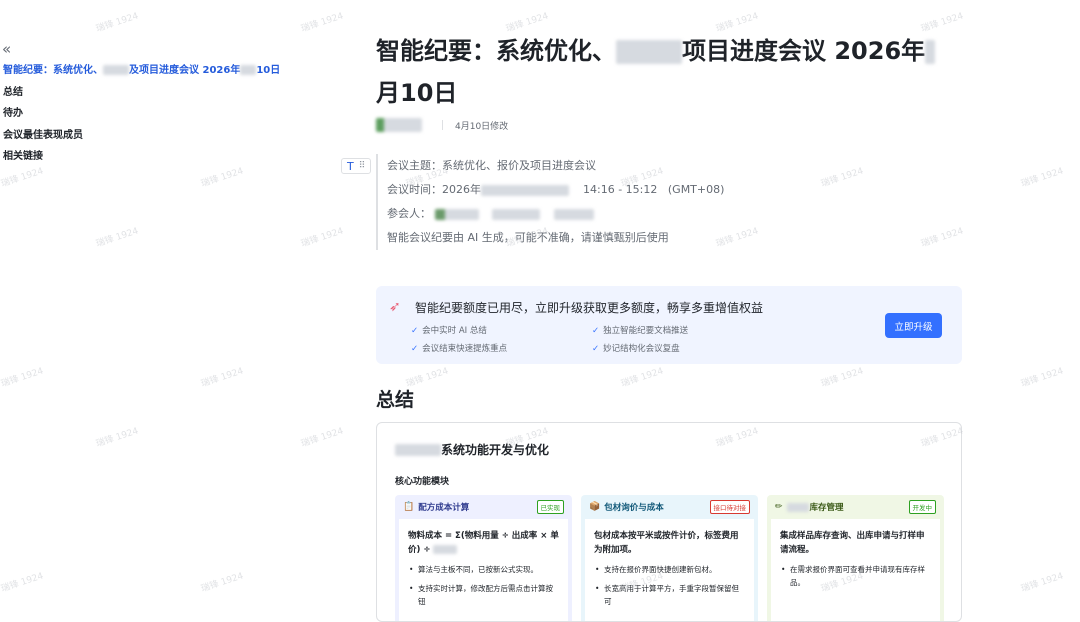  Describe the element at coordinates (483, 507) in the screenshot. I see `module-header: 📋 配方成本计算 已实现` at that location.